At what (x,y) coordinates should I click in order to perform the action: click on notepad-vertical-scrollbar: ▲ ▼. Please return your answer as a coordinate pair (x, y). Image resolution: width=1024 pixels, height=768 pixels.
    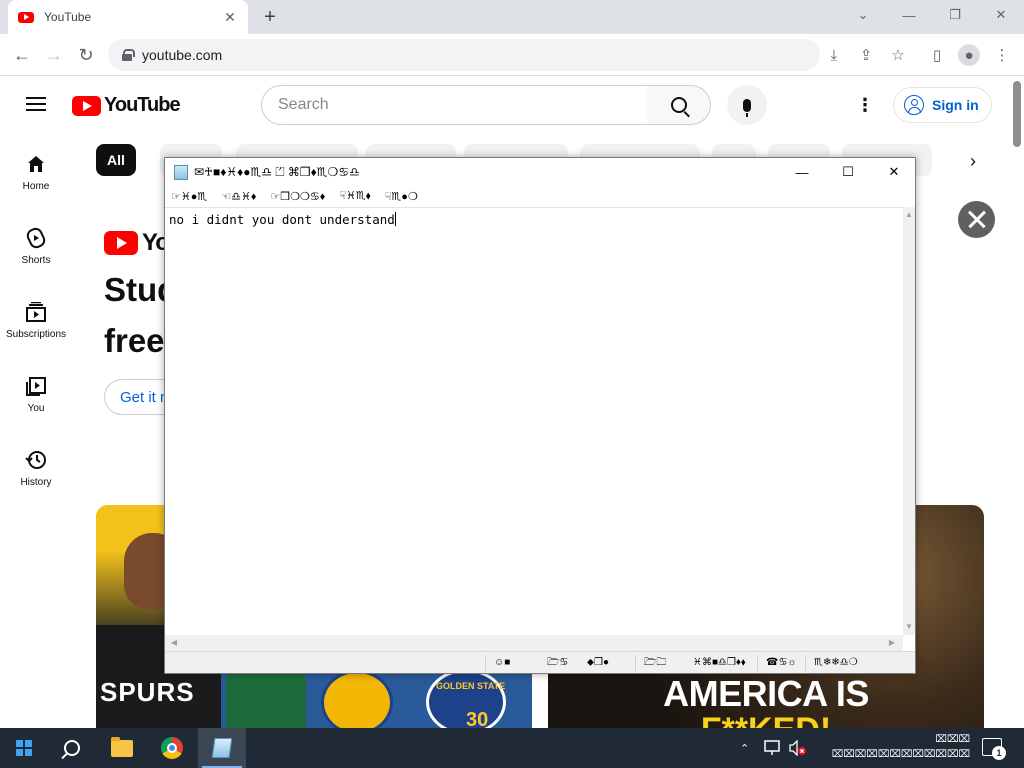
    Looking at the image, I should click on (909, 421).